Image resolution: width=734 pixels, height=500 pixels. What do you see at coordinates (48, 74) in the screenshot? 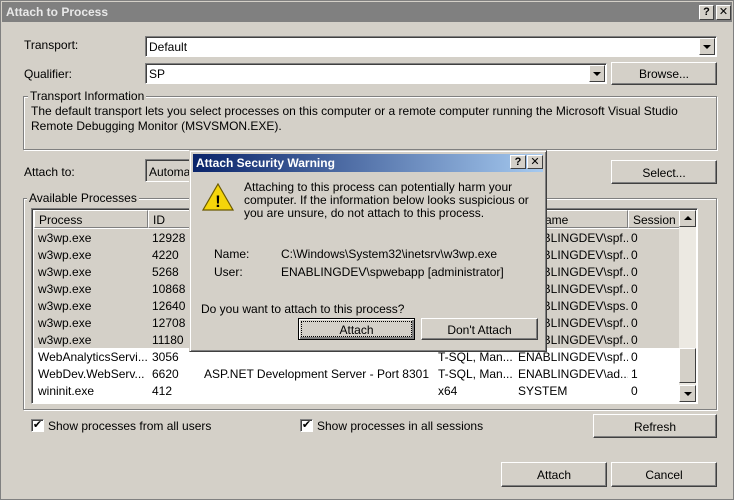
I see `qualifier-label: Qualifier:` at bounding box center [48, 74].